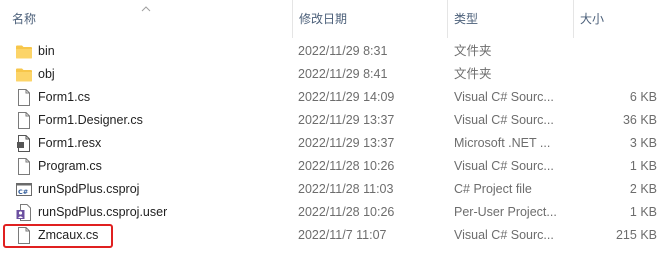 This screenshot has width=671, height=256. What do you see at coordinates (346, 97) in the screenshot?
I see `file-date: 2022/11/29 14:09` at bounding box center [346, 97].